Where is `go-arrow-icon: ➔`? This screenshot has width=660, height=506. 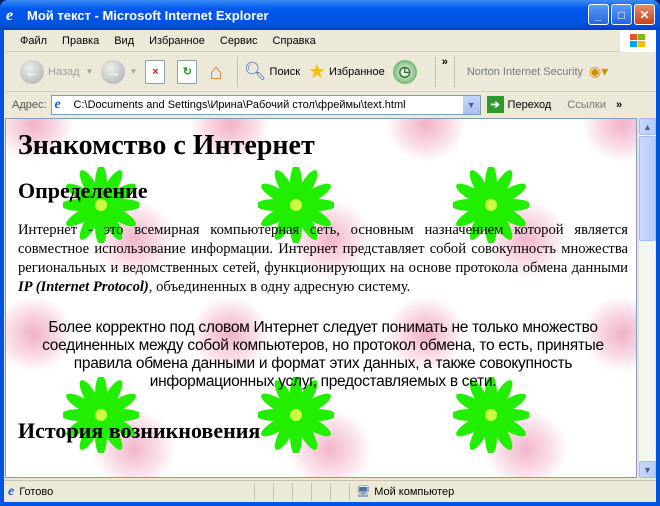
go-arrow-icon: ➔ is located at coordinates (495, 104).